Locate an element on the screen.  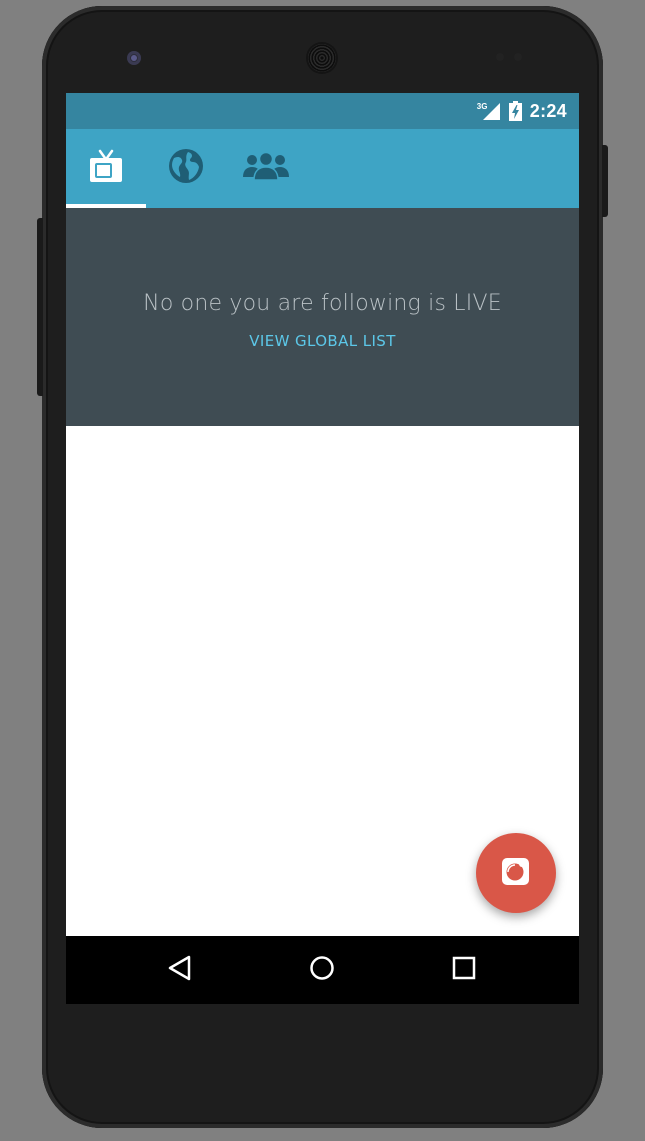
globe-icon is located at coordinates (186, 168).